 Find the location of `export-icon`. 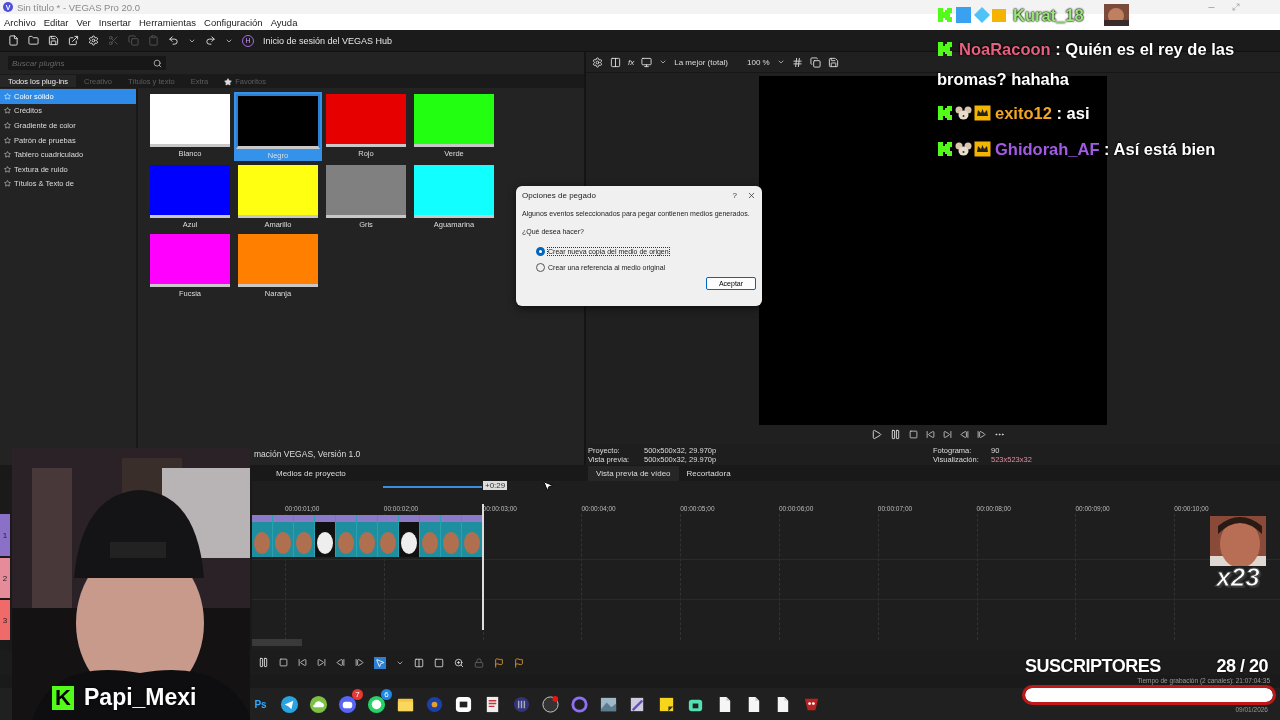

export-icon is located at coordinates (73, 40).